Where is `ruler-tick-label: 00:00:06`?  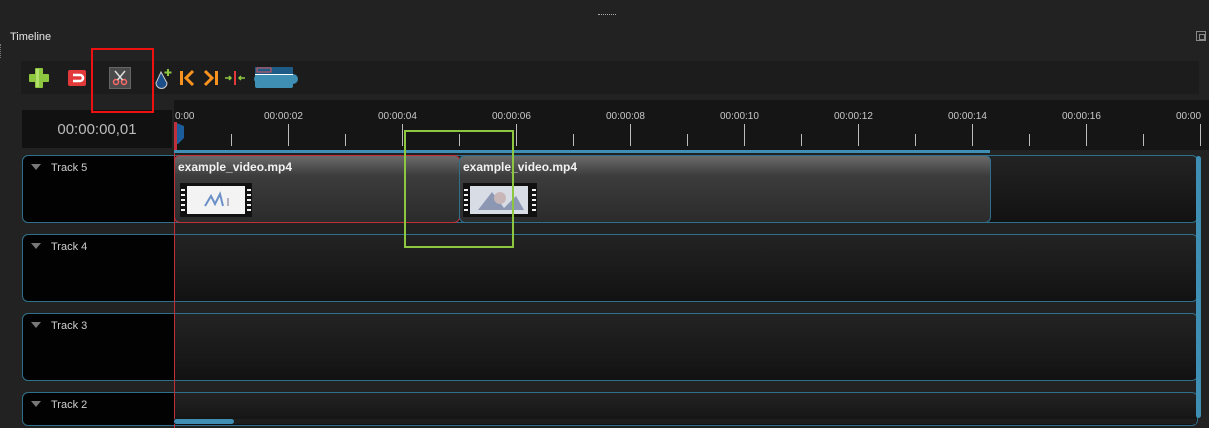 ruler-tick-label: 00:00:06 is located at coordinates (511, 116).